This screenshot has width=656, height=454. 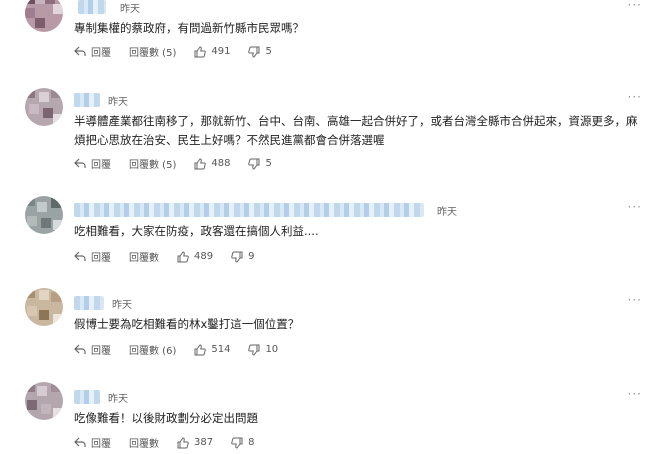 What do you see at coordinates (173, 442) in the screenshot?
I see `comment-actions: 回覆 回覆數 387 8` at bounding box center [173, 442].